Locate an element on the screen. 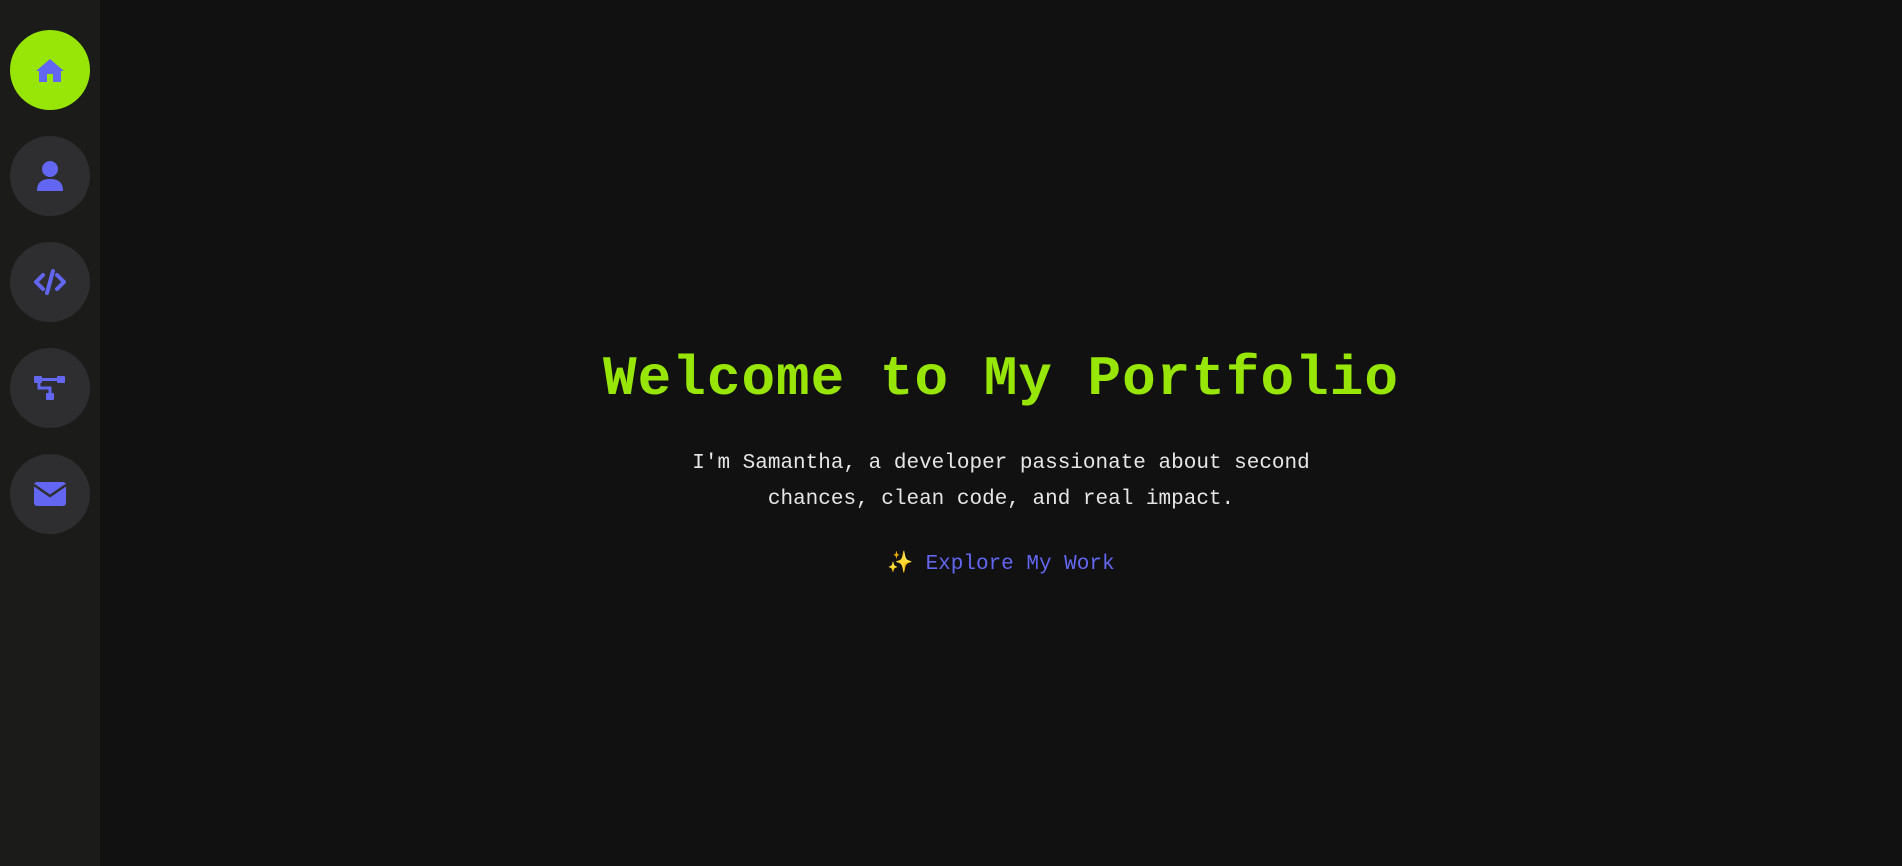  envelope-icon is located at coordinates (50, 494).